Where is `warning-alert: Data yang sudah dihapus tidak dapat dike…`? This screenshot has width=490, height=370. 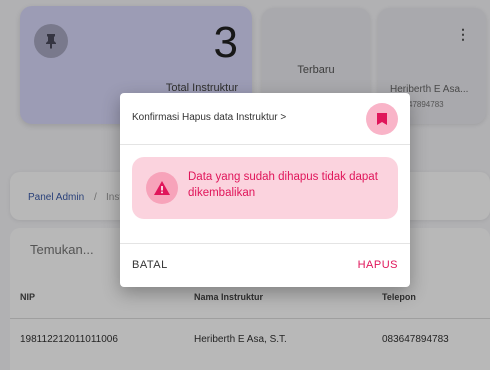 warning-alert: Data yang sudah dihapus tidak dapat dike… is located at coordinates (265, 188).